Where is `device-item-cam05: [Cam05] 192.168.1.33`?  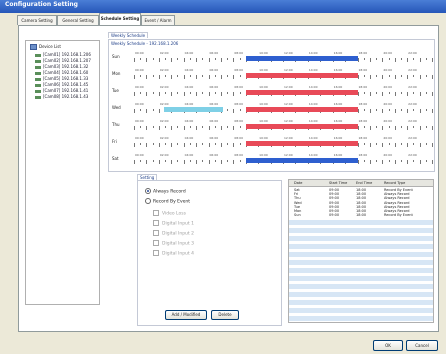
device-item-cam05: [Cam05] 192.168.1.33 is located at coordinates (61, 78).